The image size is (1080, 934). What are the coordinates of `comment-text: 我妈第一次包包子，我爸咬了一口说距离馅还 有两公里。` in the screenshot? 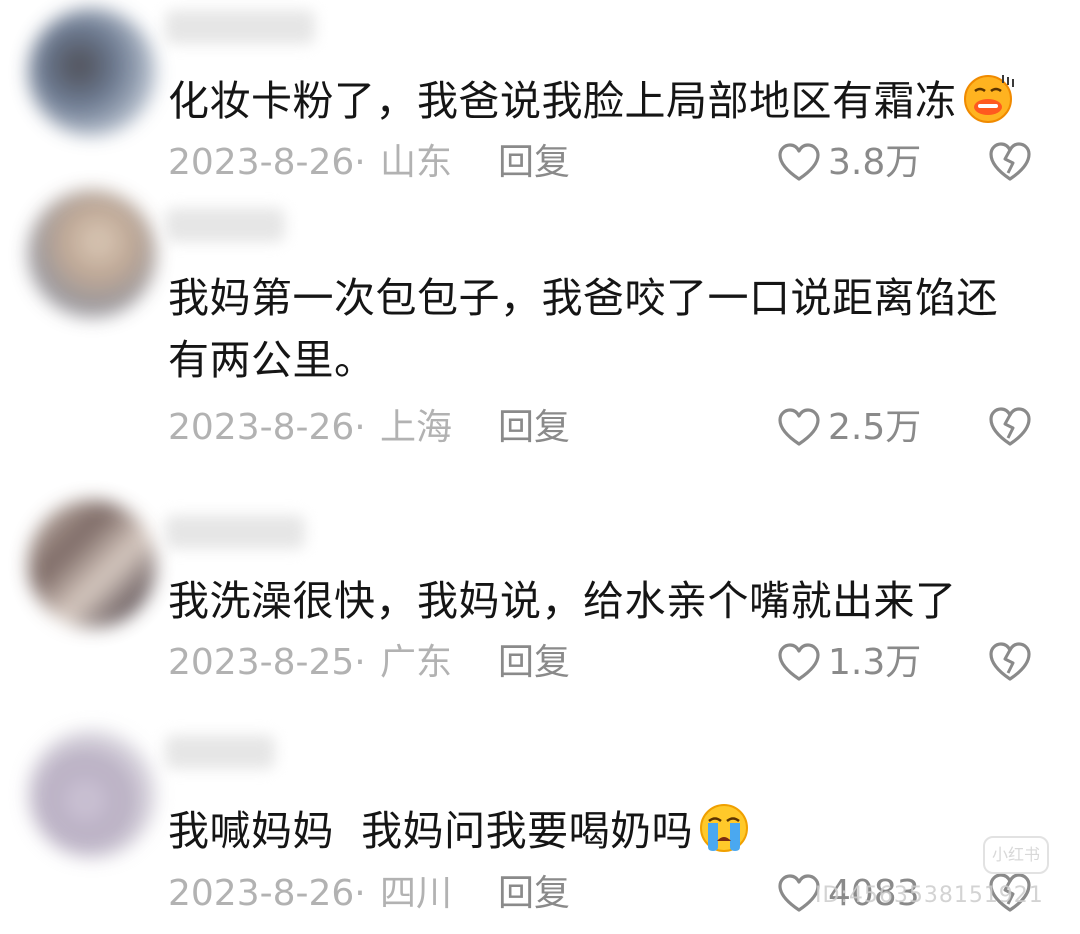 It's located at (598, 329).